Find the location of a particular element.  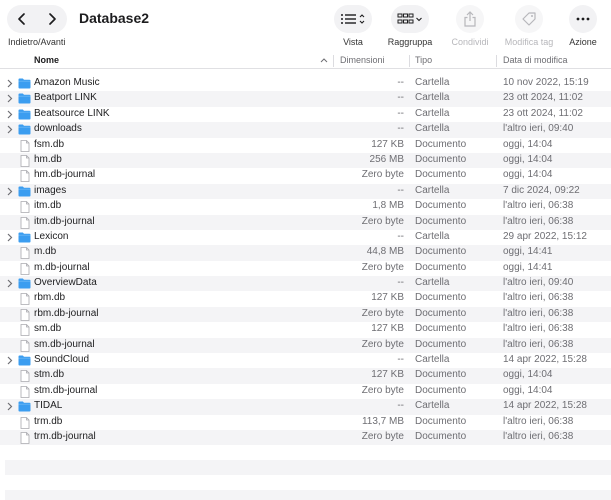

chevron-right-icon is located at coordinates (52, 19).